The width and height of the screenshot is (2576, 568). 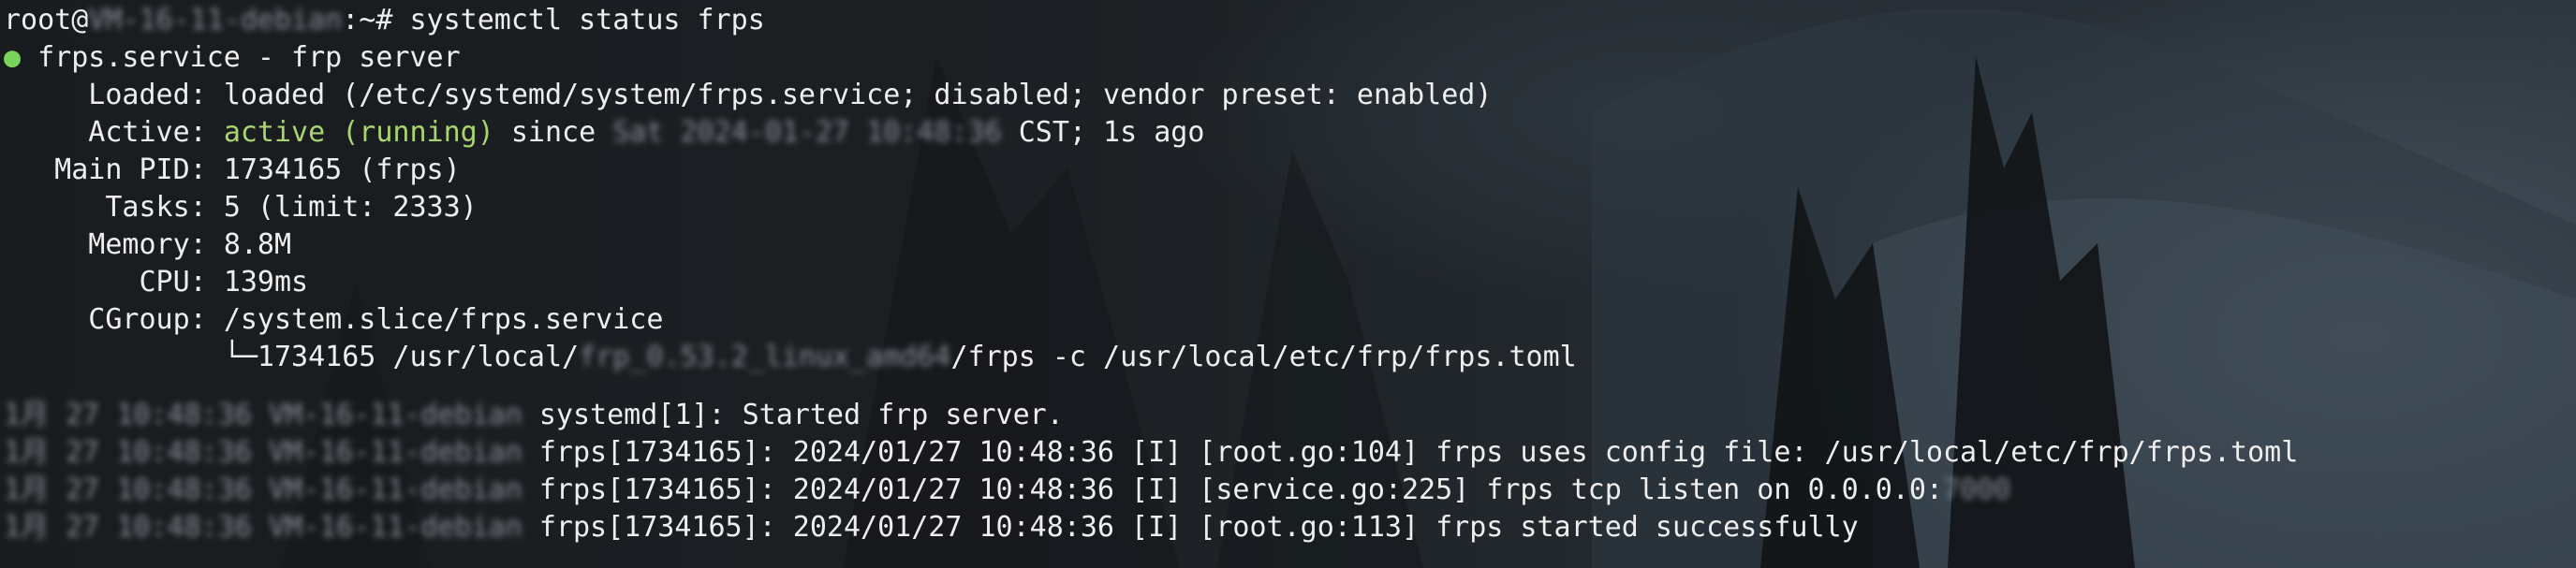 What do you see at coordinates (1286, 320) in the screenshot?
I see `cgroup-line: CGroup: /system.slice/frps.service` at bounding box center [1286, 320].